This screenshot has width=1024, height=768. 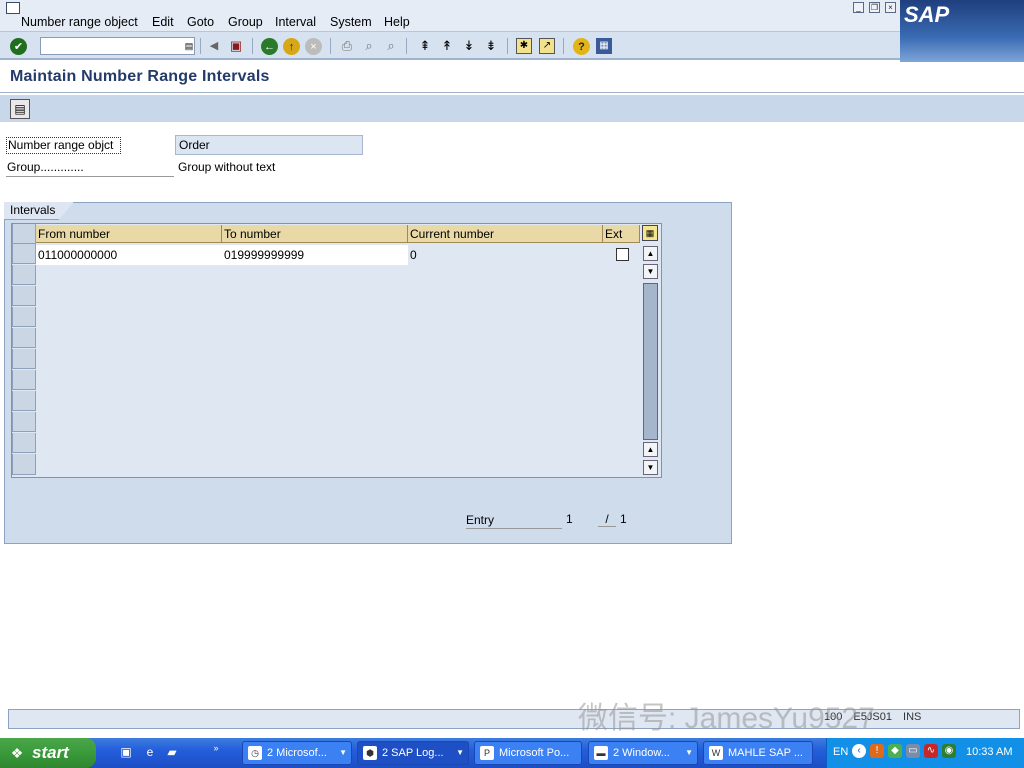 What do you see at coordinates (313, 46) in the screenshot?
I see `cancel-icon: ×` at bounding box center [313, 46].